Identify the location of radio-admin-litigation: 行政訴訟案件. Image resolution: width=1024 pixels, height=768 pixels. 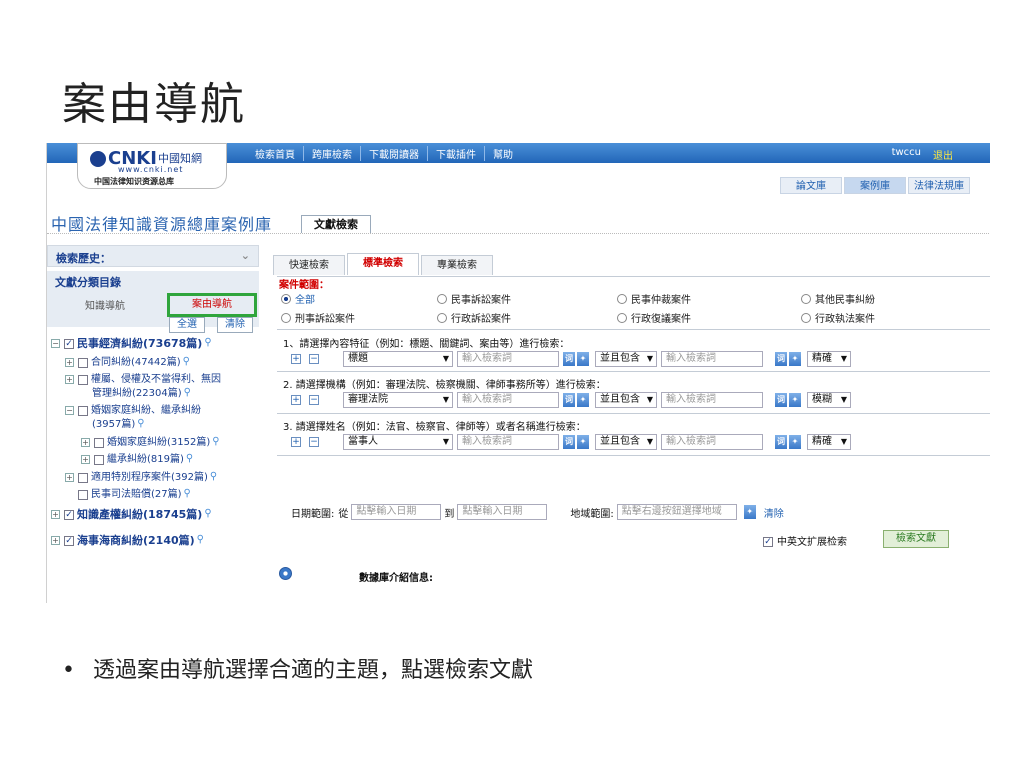
(474, 317).